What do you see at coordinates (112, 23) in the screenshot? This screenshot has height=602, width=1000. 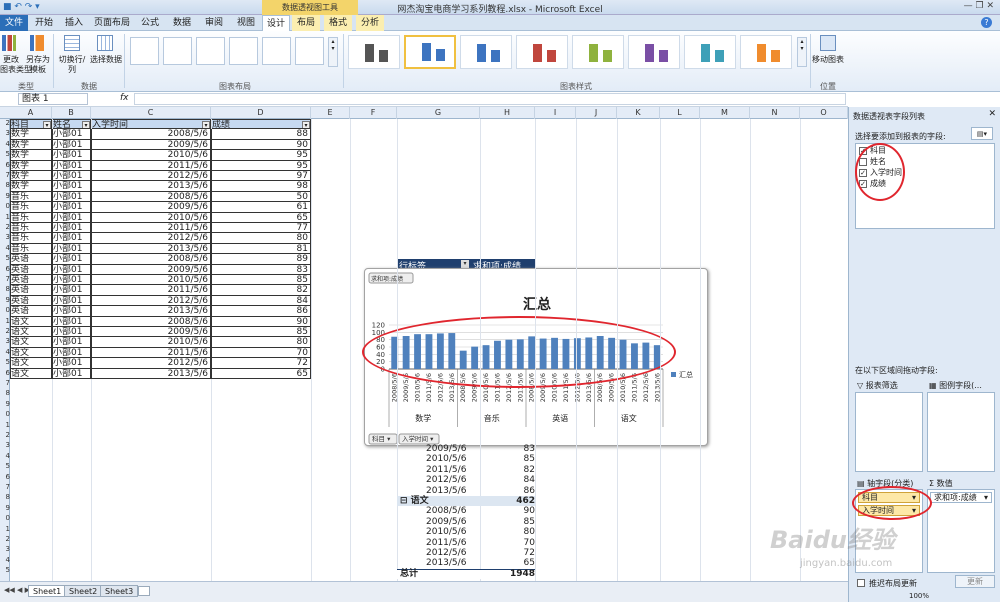 I see `tab-page-layout: 页面布局` at bounding box center [112, 23].